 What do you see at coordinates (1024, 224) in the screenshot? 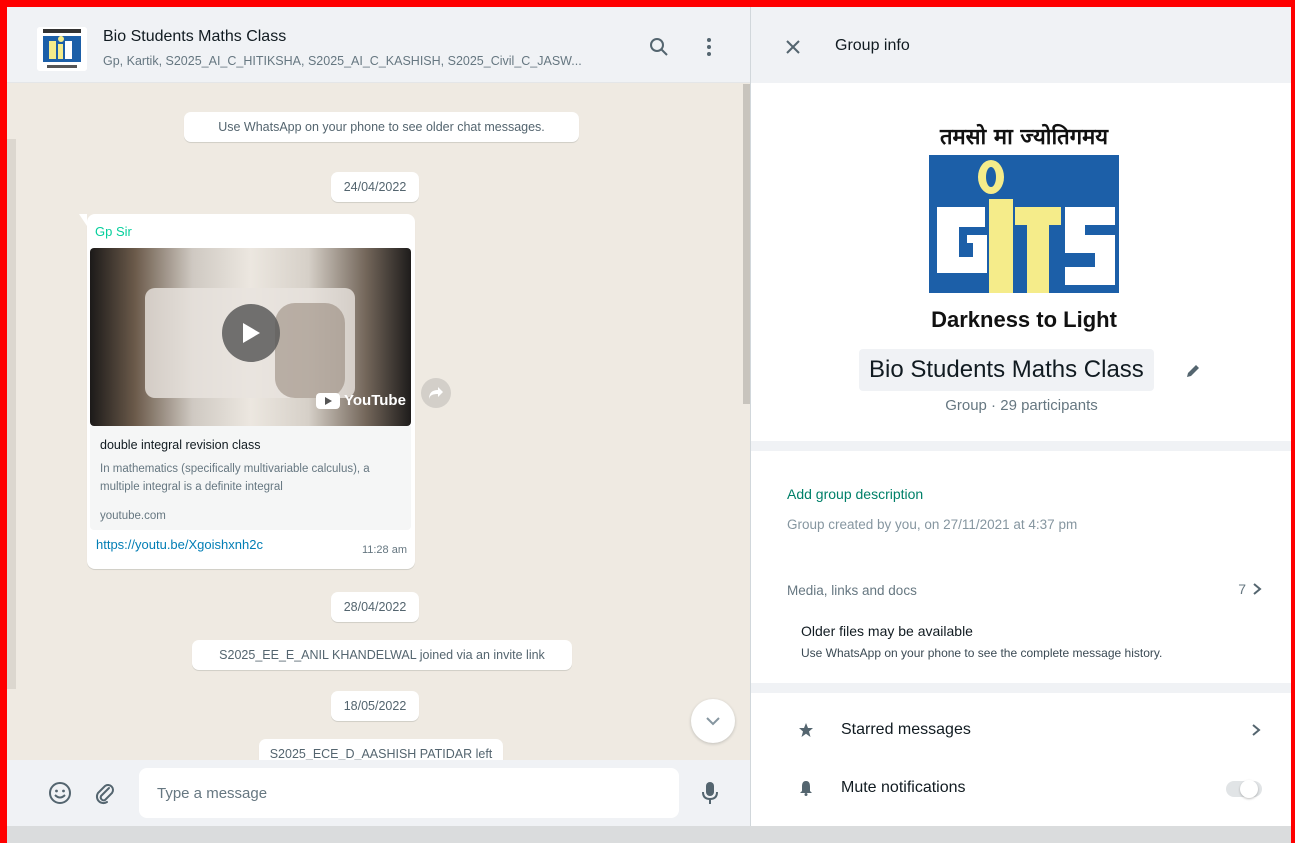
I see `logo-emblem` at bounding box center [1024, 224].